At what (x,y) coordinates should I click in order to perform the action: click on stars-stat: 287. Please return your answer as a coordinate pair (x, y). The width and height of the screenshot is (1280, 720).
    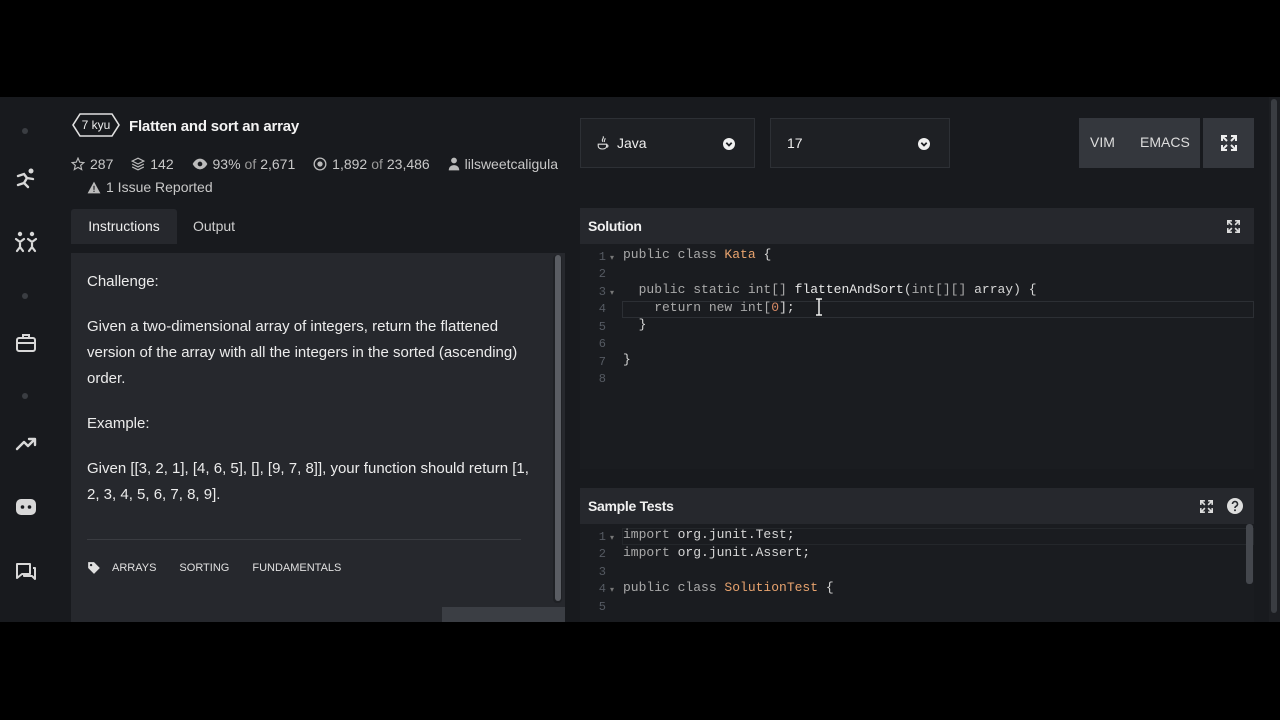
    Looking at the image, I should click on (92, 164).